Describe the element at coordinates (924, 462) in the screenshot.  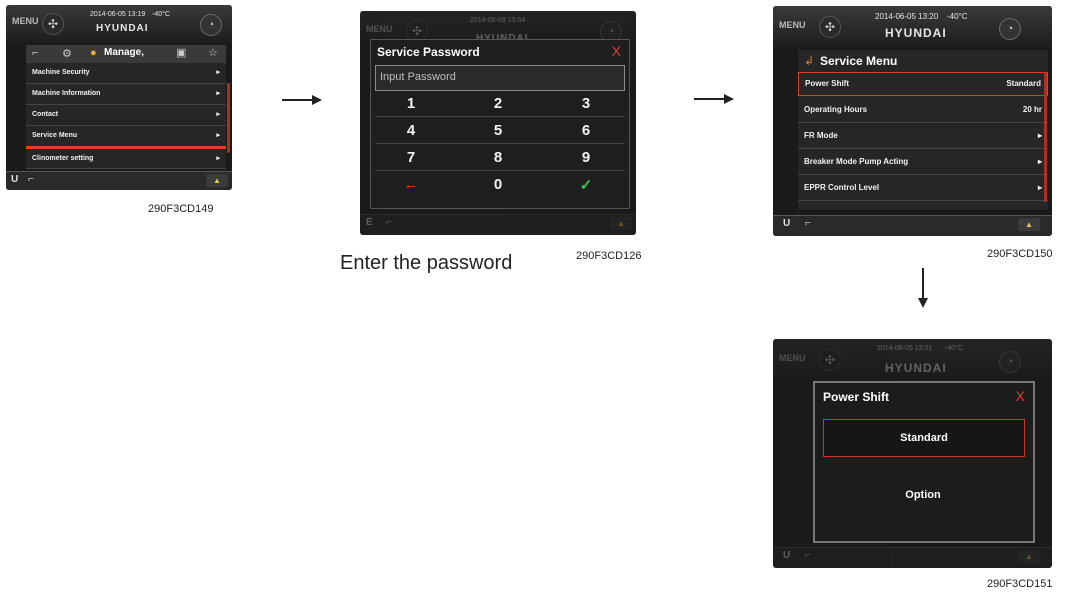
I see `power-shift-dialog: Power Shift X Standard Option` at that location.